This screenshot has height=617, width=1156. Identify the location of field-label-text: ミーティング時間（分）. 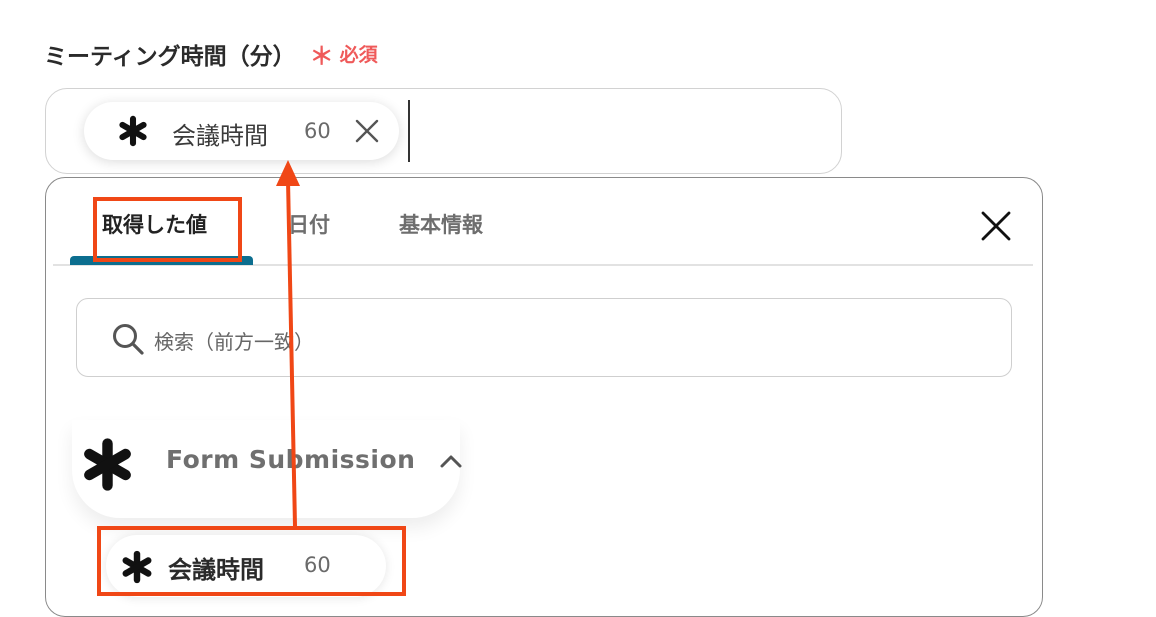
(170, 56).